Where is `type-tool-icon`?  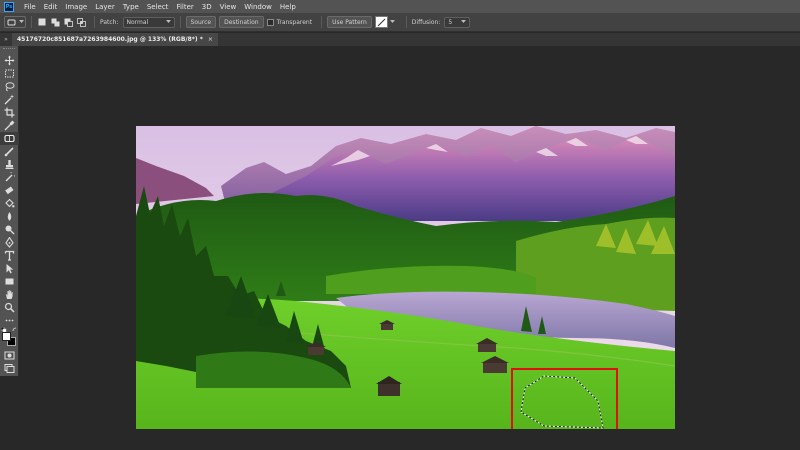 type-tool-icon is located at coordinates (9, 255).